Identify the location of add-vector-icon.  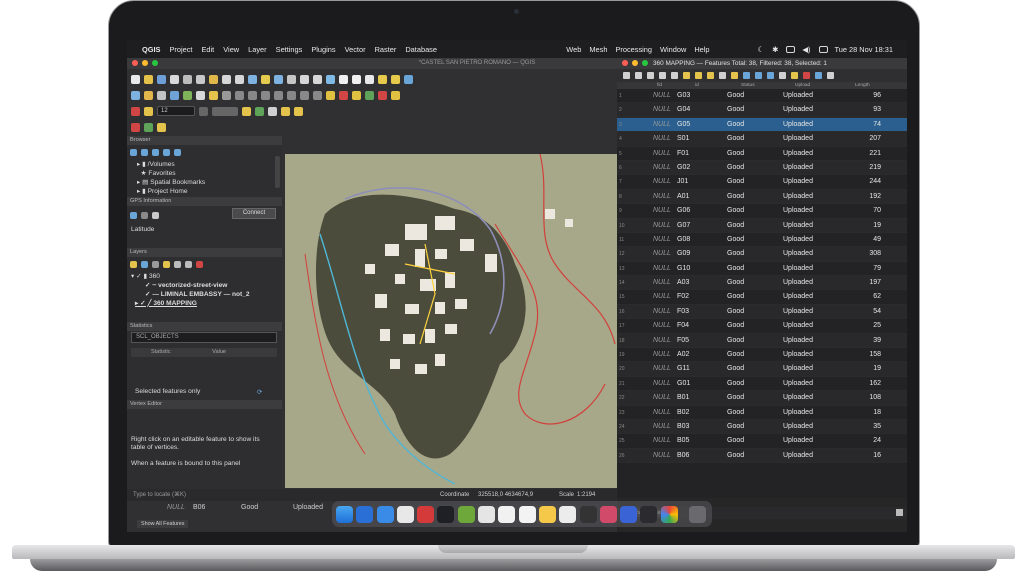
(174, 95).